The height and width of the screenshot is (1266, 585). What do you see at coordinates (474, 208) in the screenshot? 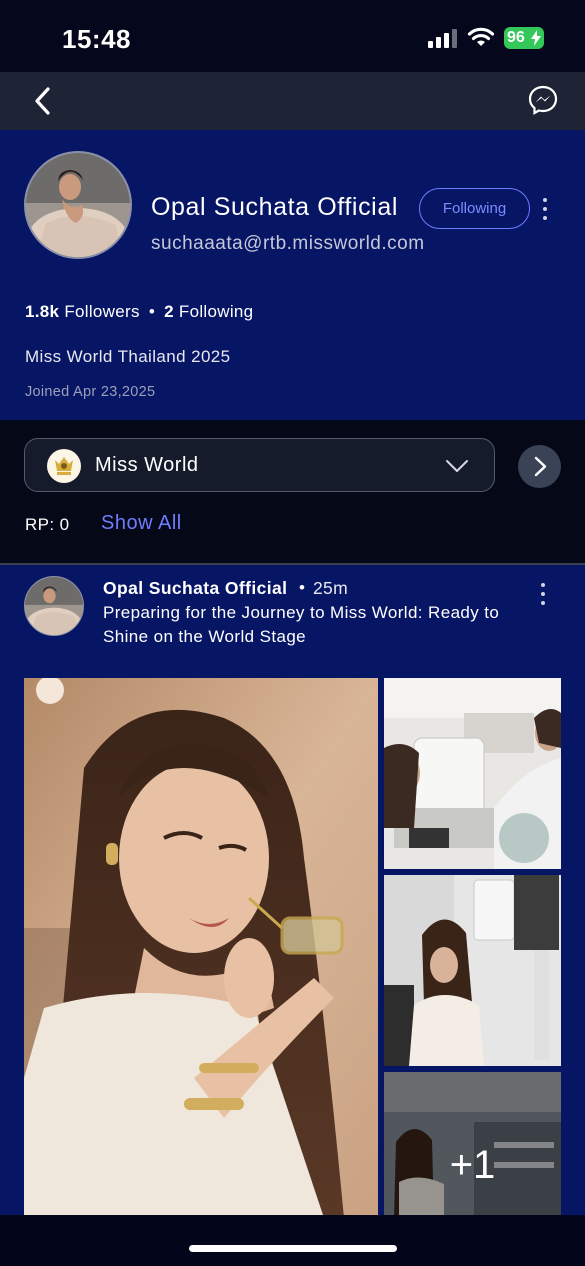
I see `following-button: Following` at bounding box center [474, 208].